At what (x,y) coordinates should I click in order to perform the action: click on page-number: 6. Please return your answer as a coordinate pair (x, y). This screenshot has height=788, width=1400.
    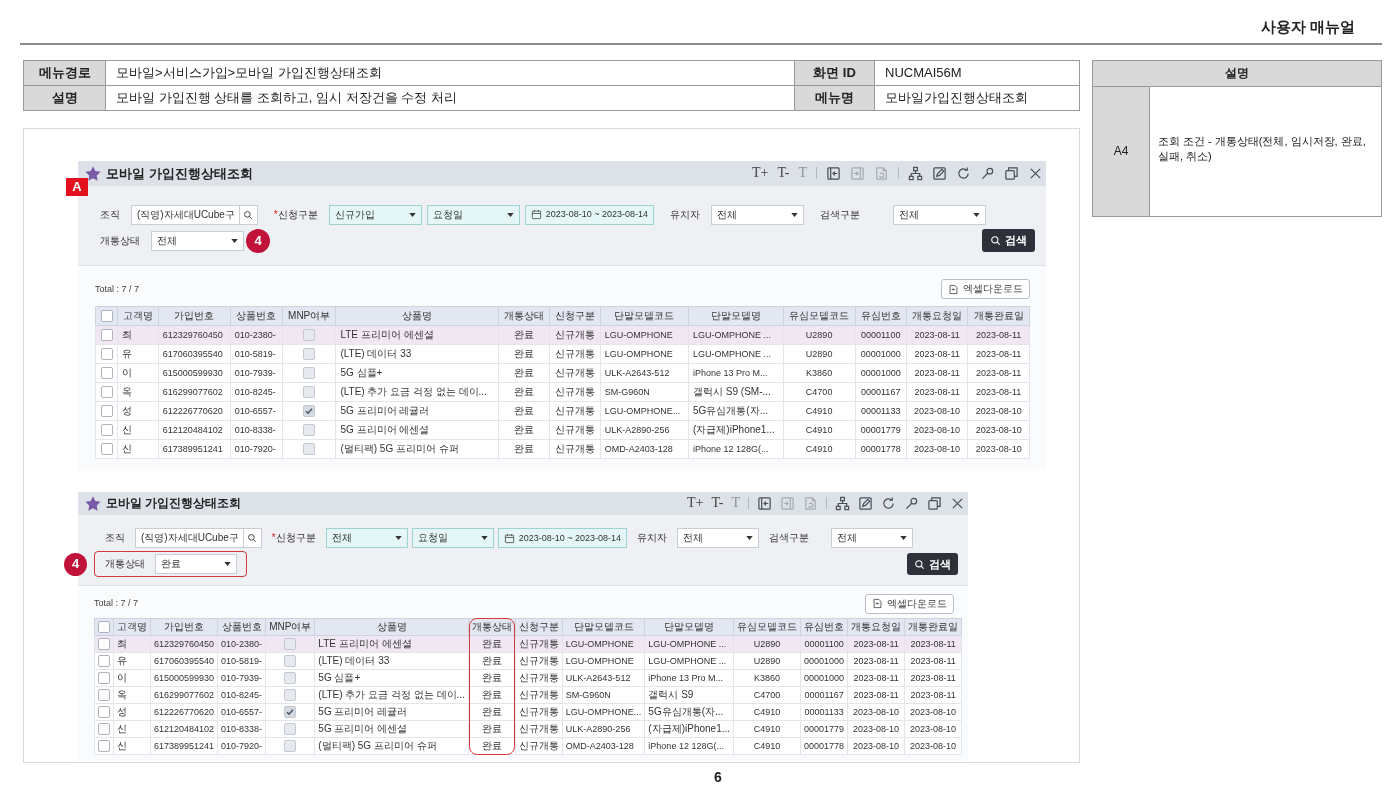
    Looking at the image, I should click on (718, 777).